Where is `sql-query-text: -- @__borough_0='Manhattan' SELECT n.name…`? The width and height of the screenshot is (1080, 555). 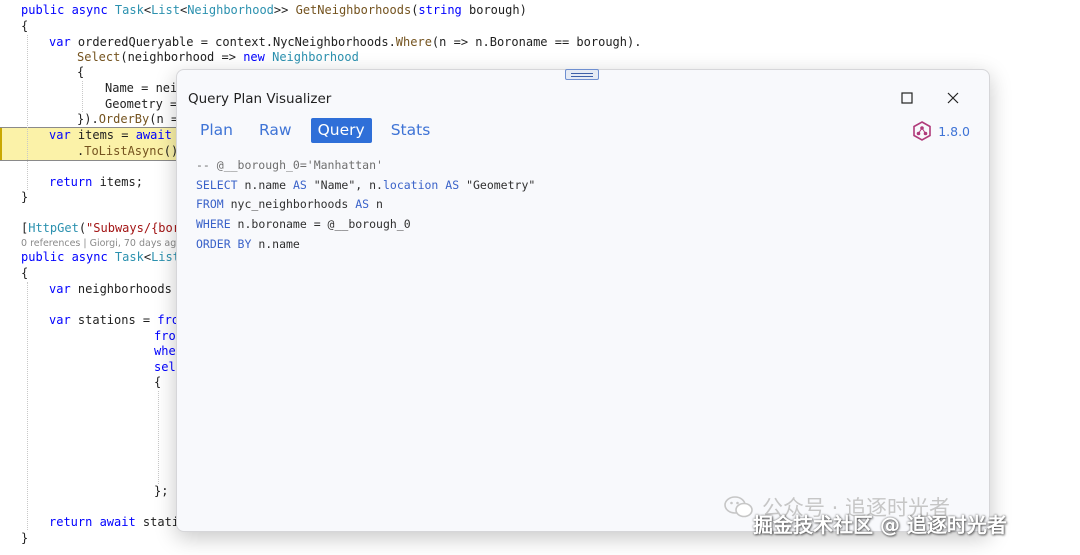
sql-query-text: -- @__borough_0='Manhattan' SELECT n.name… is located at coordinates (365, 205).